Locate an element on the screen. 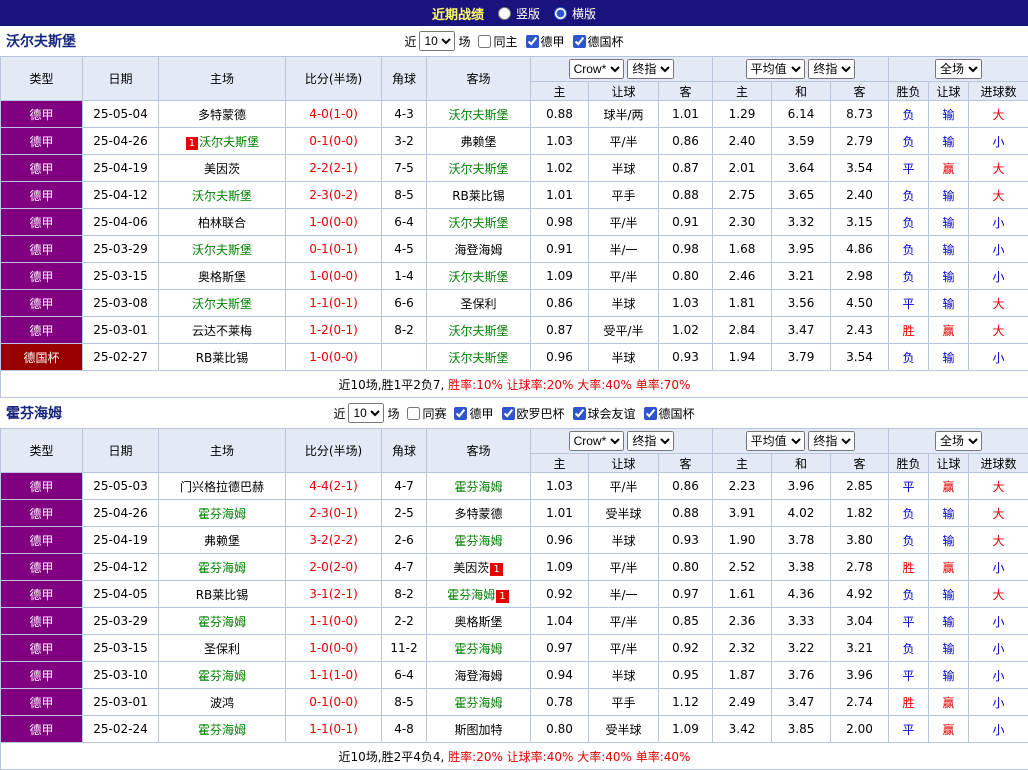  horizontal-radio is located at coordinates (560, 13).